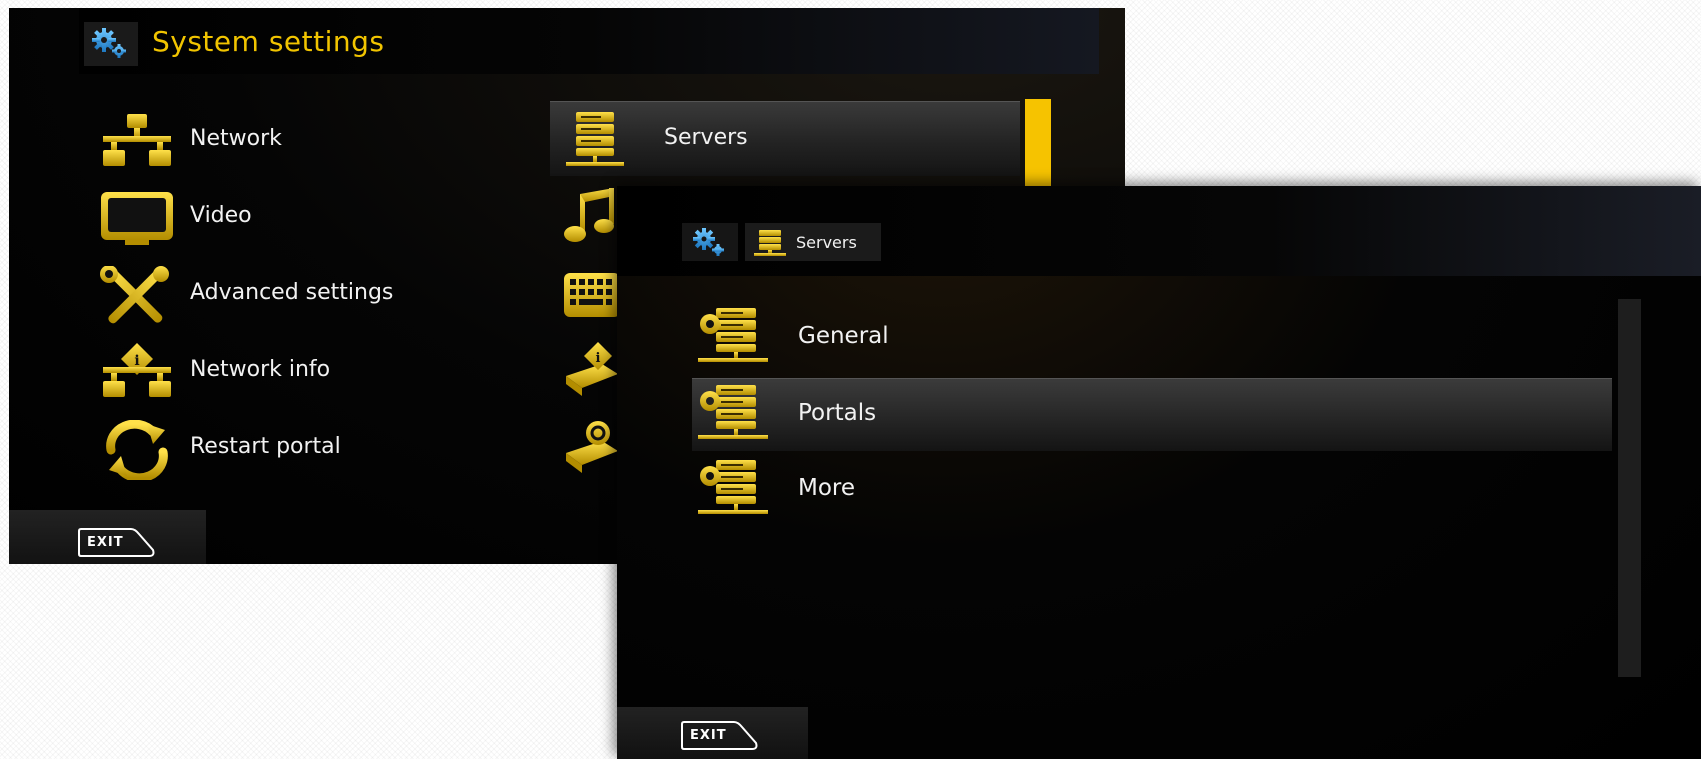 The height and width of the screenshot is (759, 1701). What do you see at coordinates (706, 137) in the screenshot?
I see `menu-item-label: Servers` at bounding box center [706, 137].